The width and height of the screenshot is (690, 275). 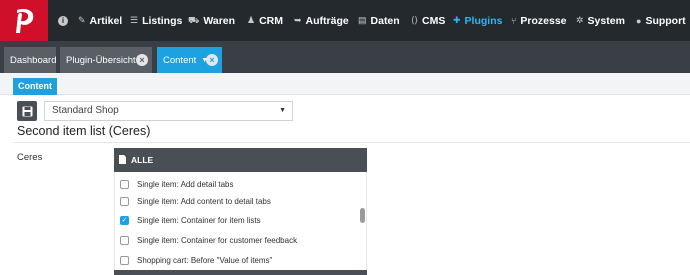 I want to click on nav-support: ● Support, so click(x=663, y=20).